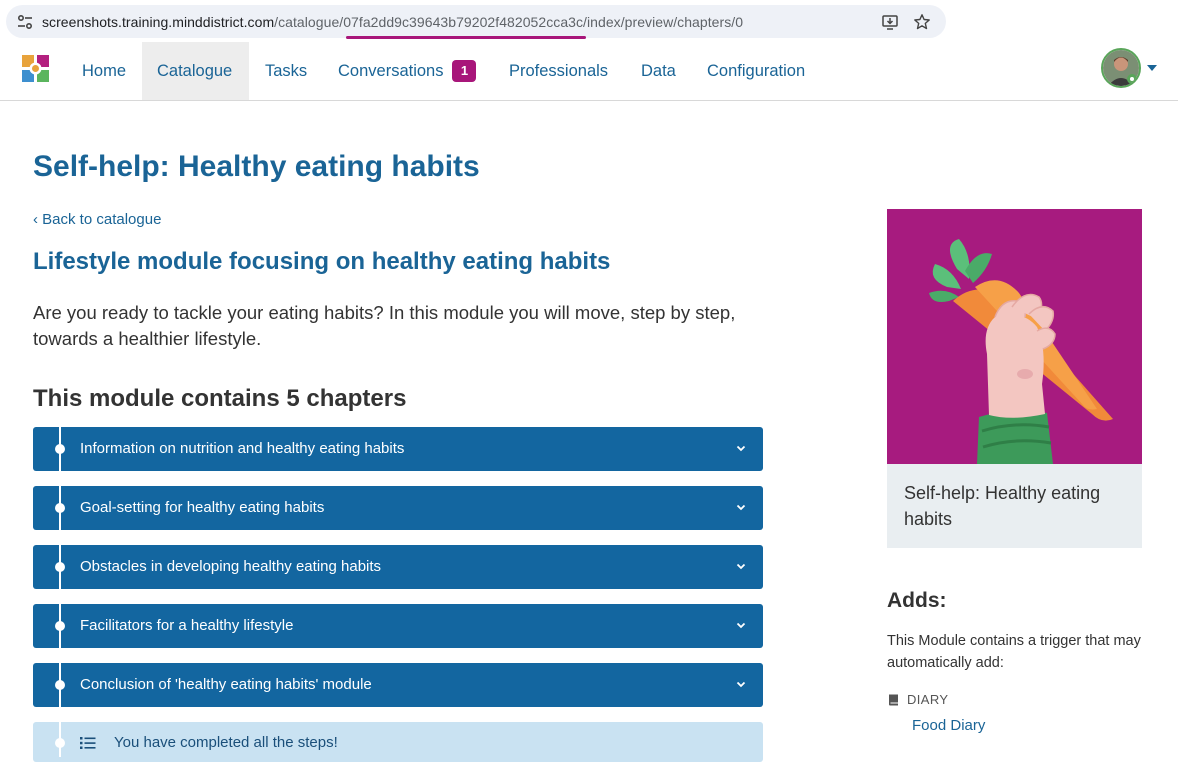 Image resolution: width=1178 pixels, height=762 pixels. What do you see at coordinates (1016, 506) in the screenshot?
I see `card-title: Self-help: Healthy eating habits` at bounding box center [1016, 506].